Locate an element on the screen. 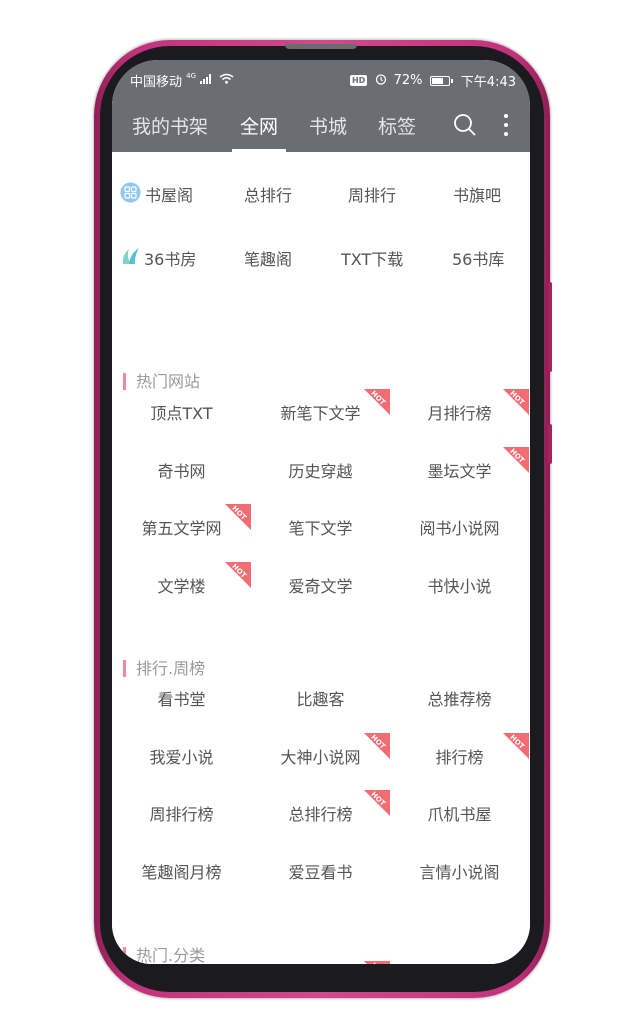 Image resolution: width=640 pixels, height=1020 pixels. 36shufang-logo-icon is located at coordinates (131, 258).